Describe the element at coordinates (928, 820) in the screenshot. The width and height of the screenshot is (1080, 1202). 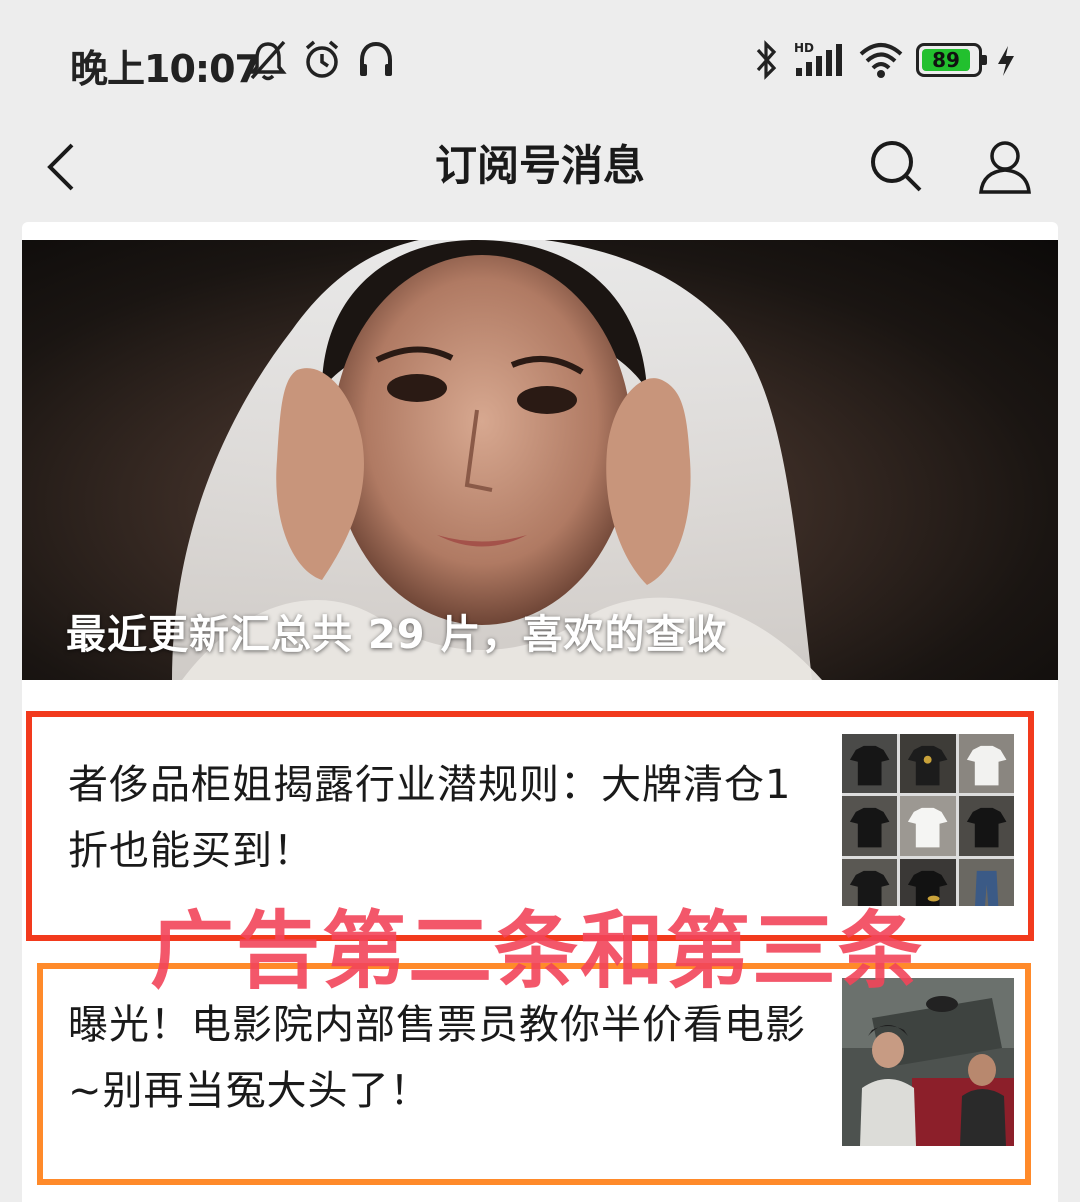
I see `clothing-grid-thumbnail` at that location.